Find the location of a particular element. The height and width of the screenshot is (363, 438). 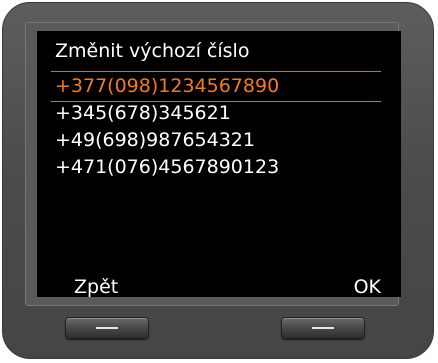

softkey-bar: Zpět OK is located at coordinates (219, 287).